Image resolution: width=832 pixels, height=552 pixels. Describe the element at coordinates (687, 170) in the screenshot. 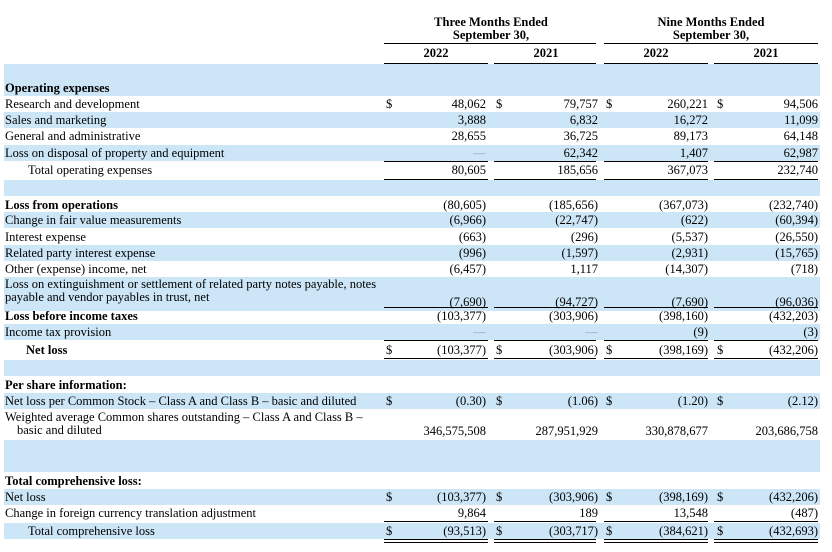

I see `value-ytd2022: 367,073` at that location.